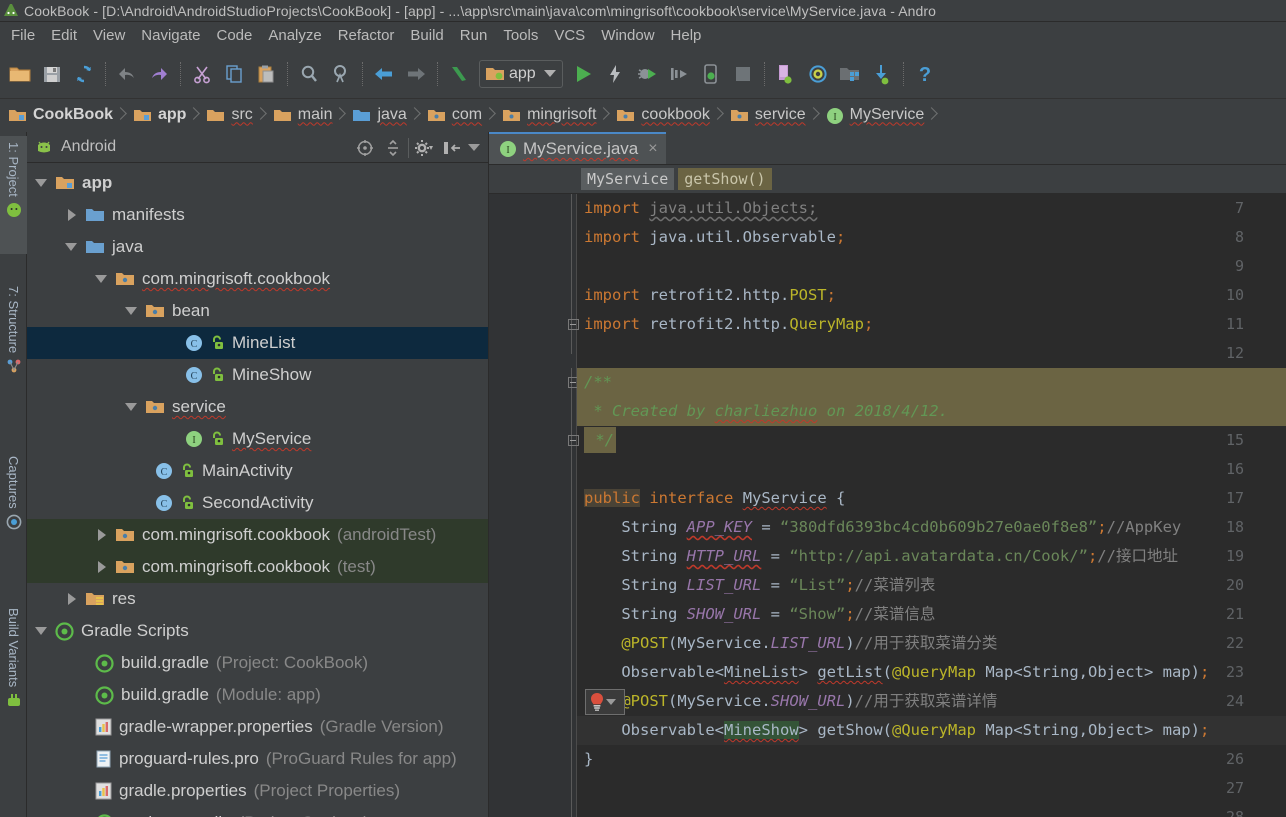 The image size is (1286, 817). Describe the element at coordinates (88, 147) in the screenshot. I see `project-view-selector: Android` at that location.